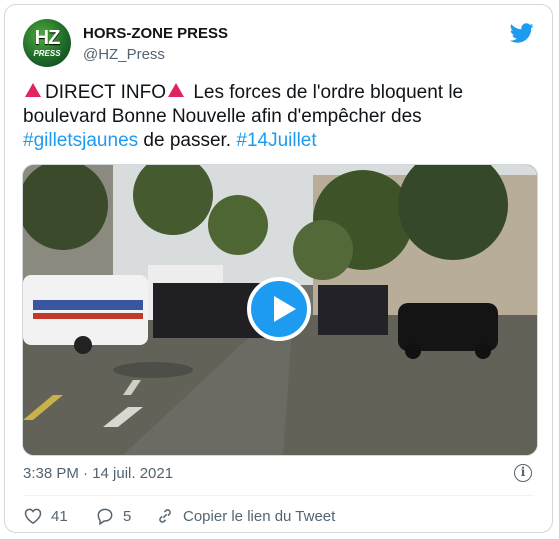 The height and width of the screenshot is (539, 559). What do you see at coordinates (98, 473) in the screenshot?
I see `timestamp: 3:38 PM · 14 juil. 2021` at bounding box center [98, 473].